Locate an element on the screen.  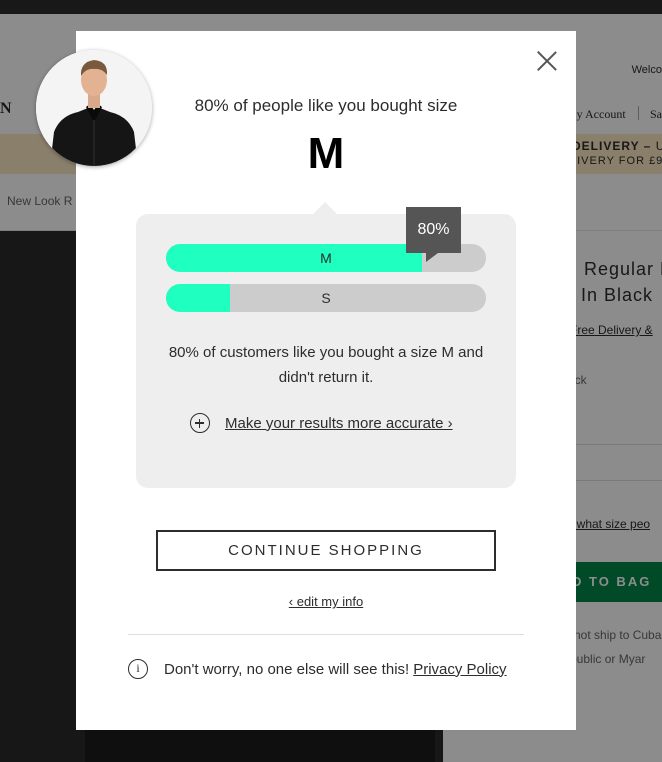
size-bar-s-label: S is located at coordinates (326, 298).